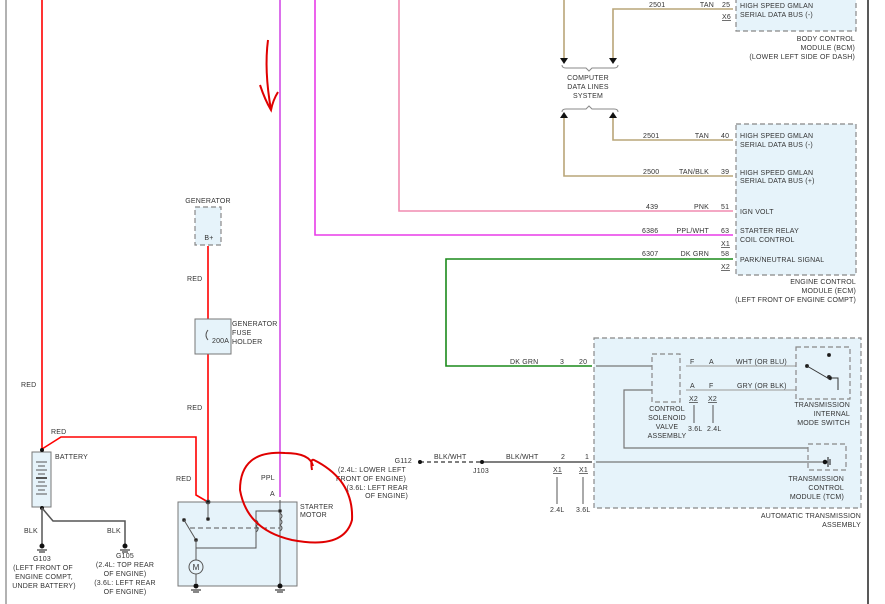 The image size is (885, 604). Describe the element at coordinates (650, 231) in the screenshot. I see `svg-text: 6386` at that location.